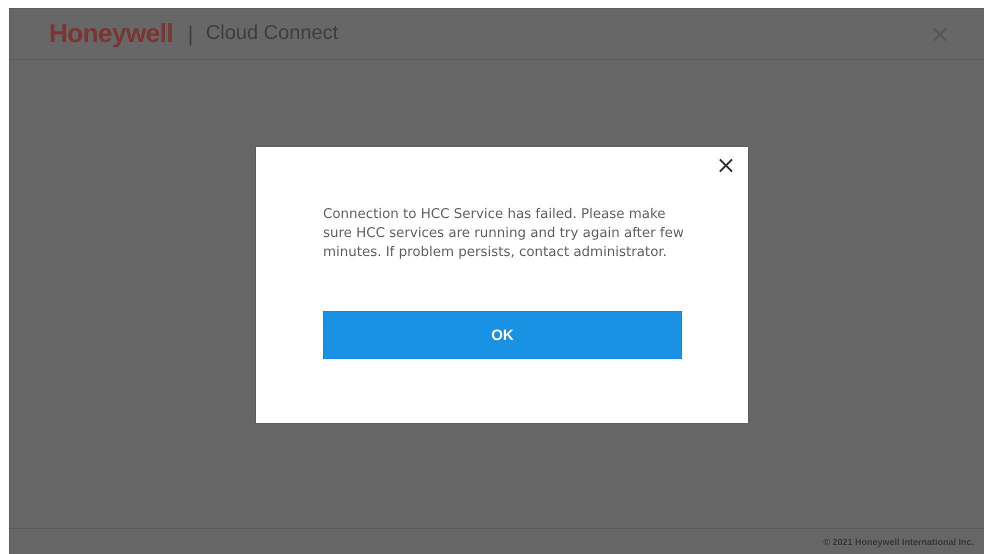  What do you see at coordinates (502, 335) in the screenshot?
I see `ok-button: OK` at bounding box center [502, 335].